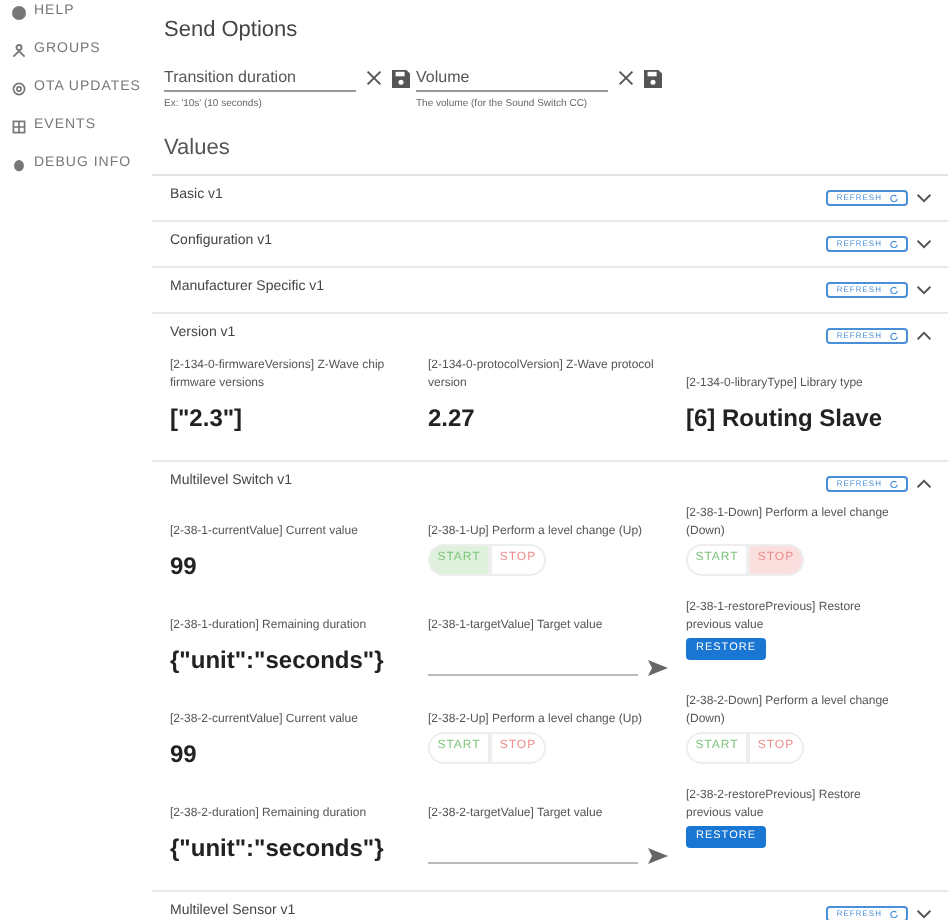 The height and width of the screenshot is (920, 948). Describe the element at coordinates (452, 418) in the screenshot. I see `value-text: 2.27` at that location.